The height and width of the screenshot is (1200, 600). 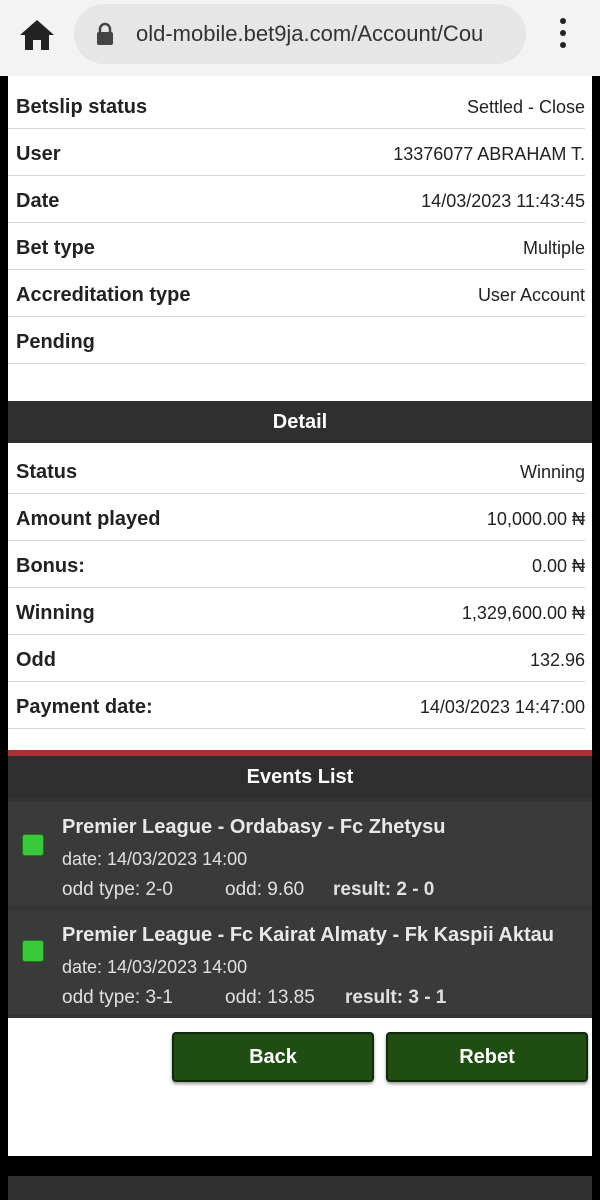 I want to click on detail-row: Payment date: 14/03/2023 14:47:00, so click(x=296, y=705).